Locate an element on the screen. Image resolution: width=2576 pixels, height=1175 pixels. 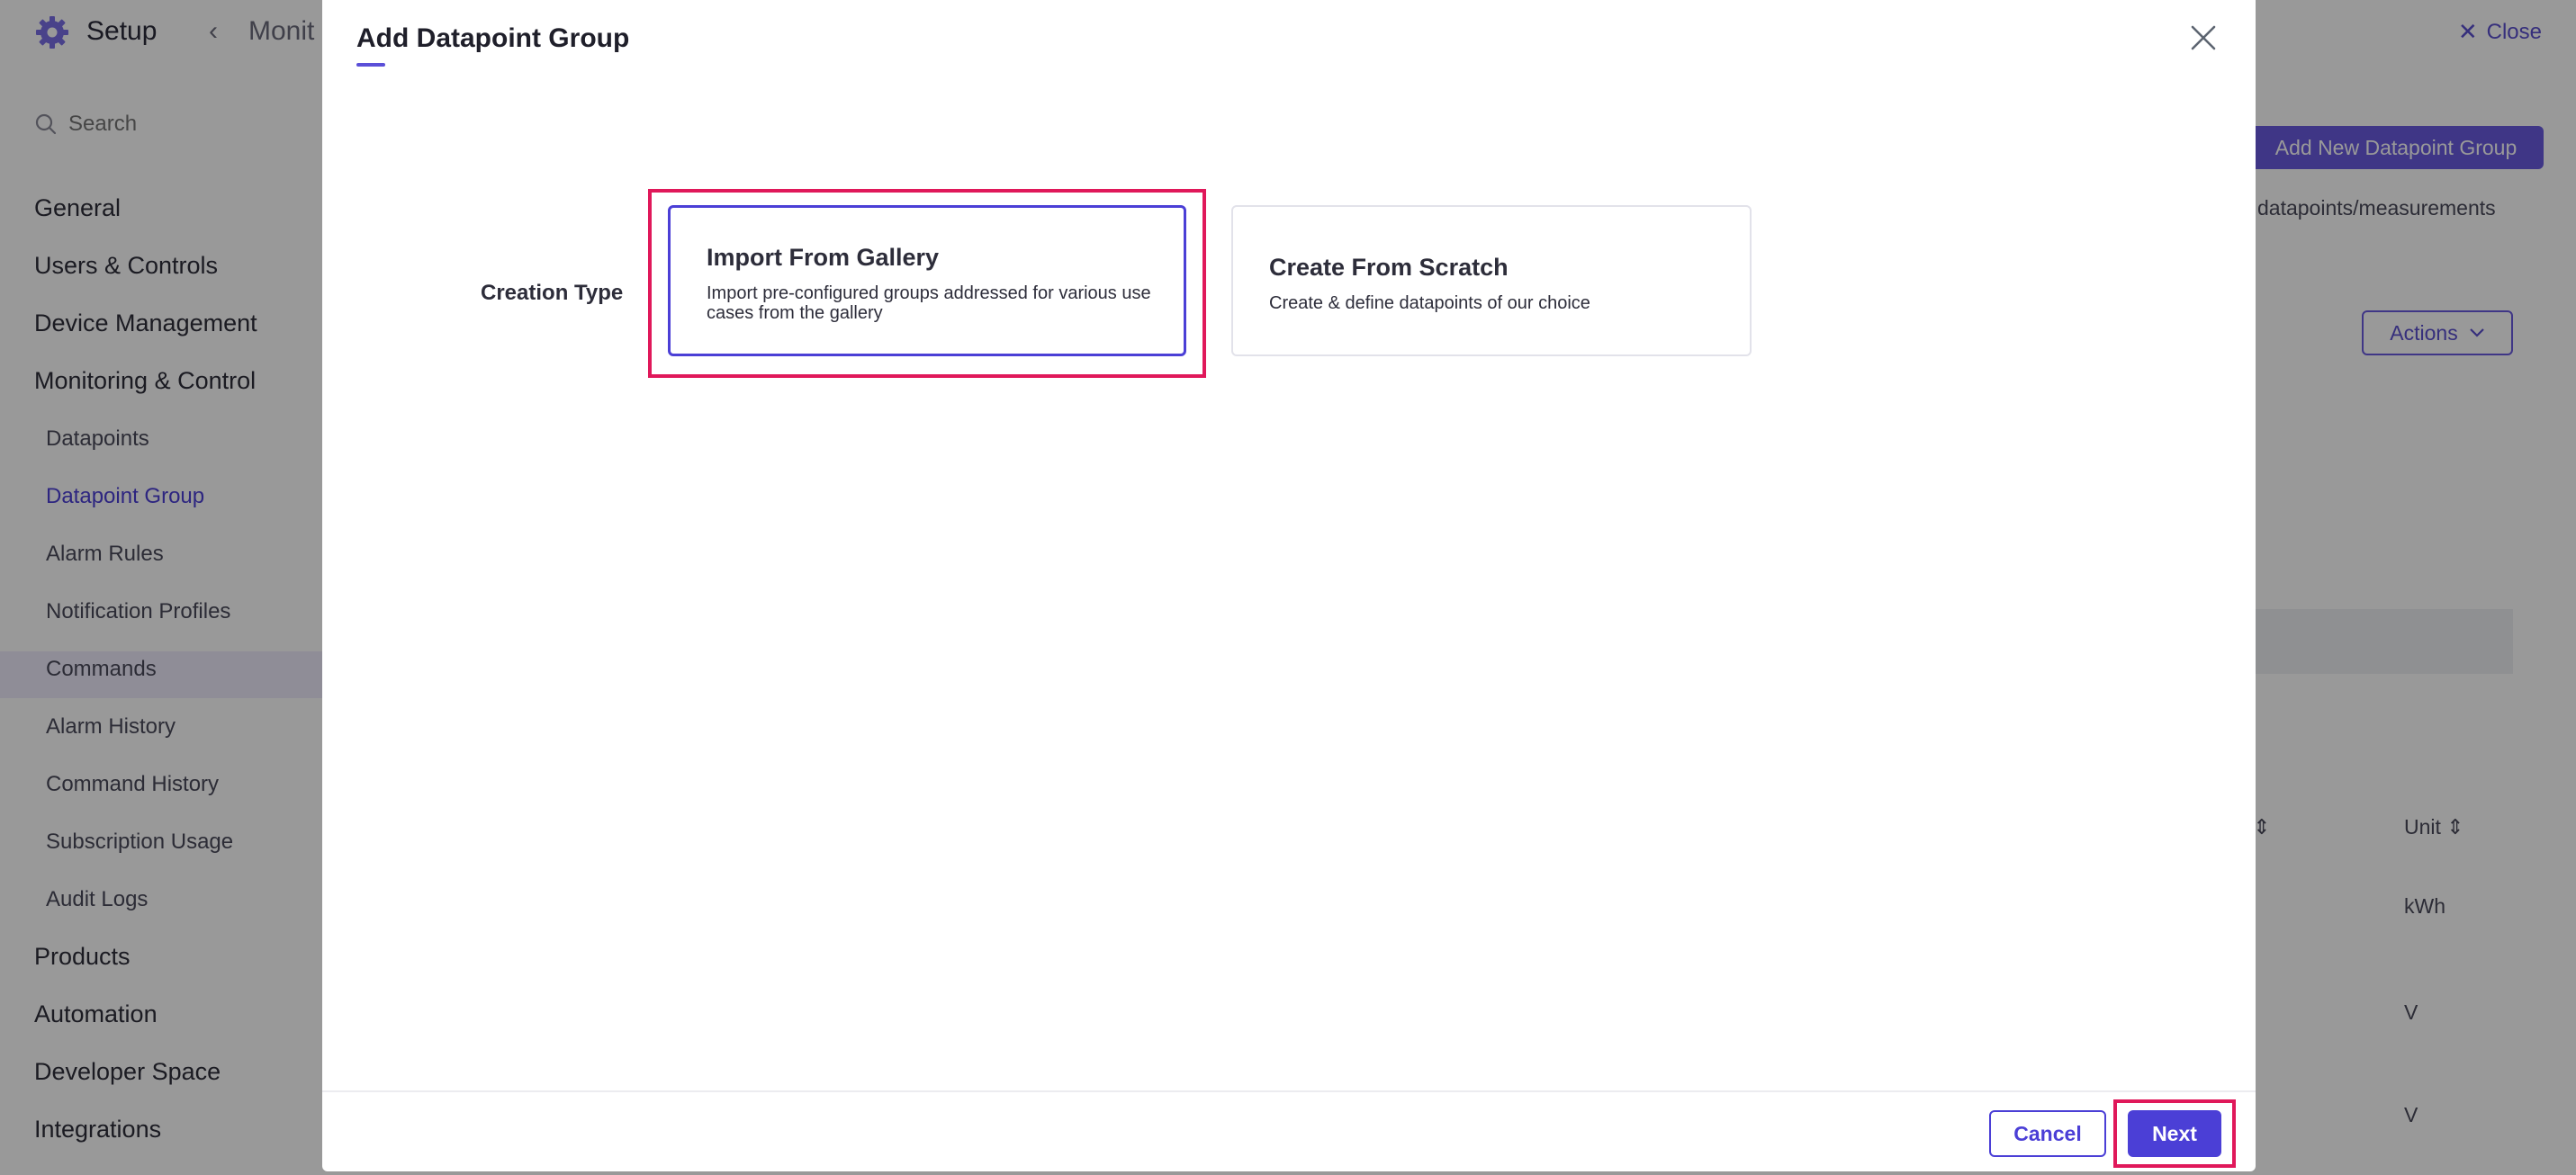
card-description: Create & define datapoints of our choice is located at coordinates (1429, 303).